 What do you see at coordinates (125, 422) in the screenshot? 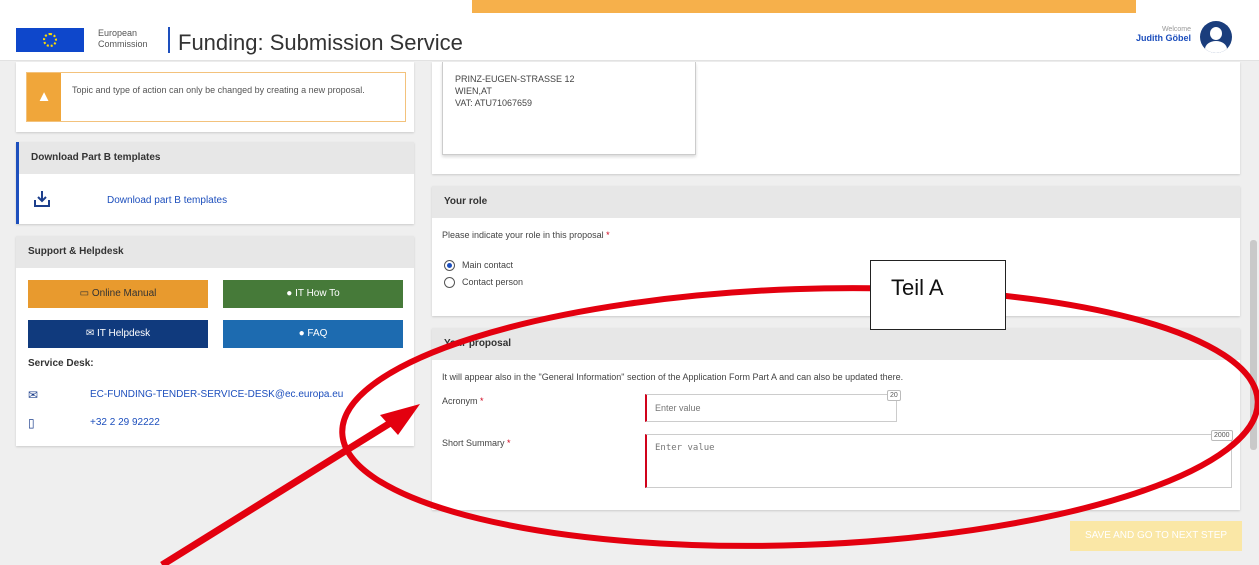
I see `service-desk-phone: +32 2 29 92222` at bounding box center [125, 422].